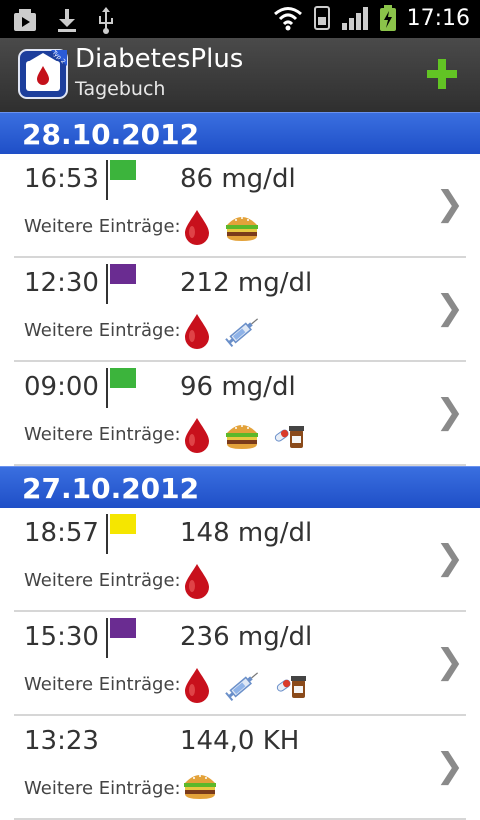 Image resolution: width=480 pixels, height=820 pixels. What do you see at coordinates (287, 19) in the screenshot?
I see `wifi-icon` at bounding box center [287, 19].